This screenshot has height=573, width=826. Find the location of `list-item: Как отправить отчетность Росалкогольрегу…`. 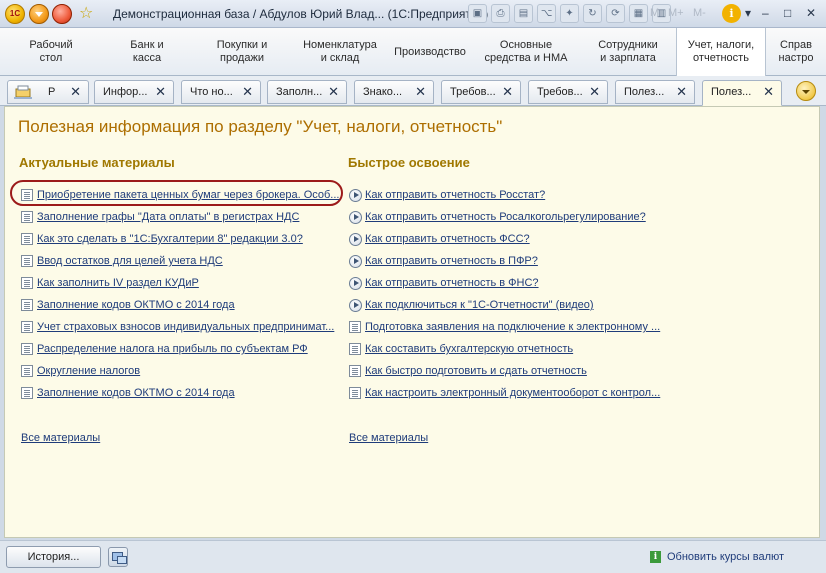

list-item: Как отправить отчетность Росалкогольрегу… is located at coordinates (497, 217).